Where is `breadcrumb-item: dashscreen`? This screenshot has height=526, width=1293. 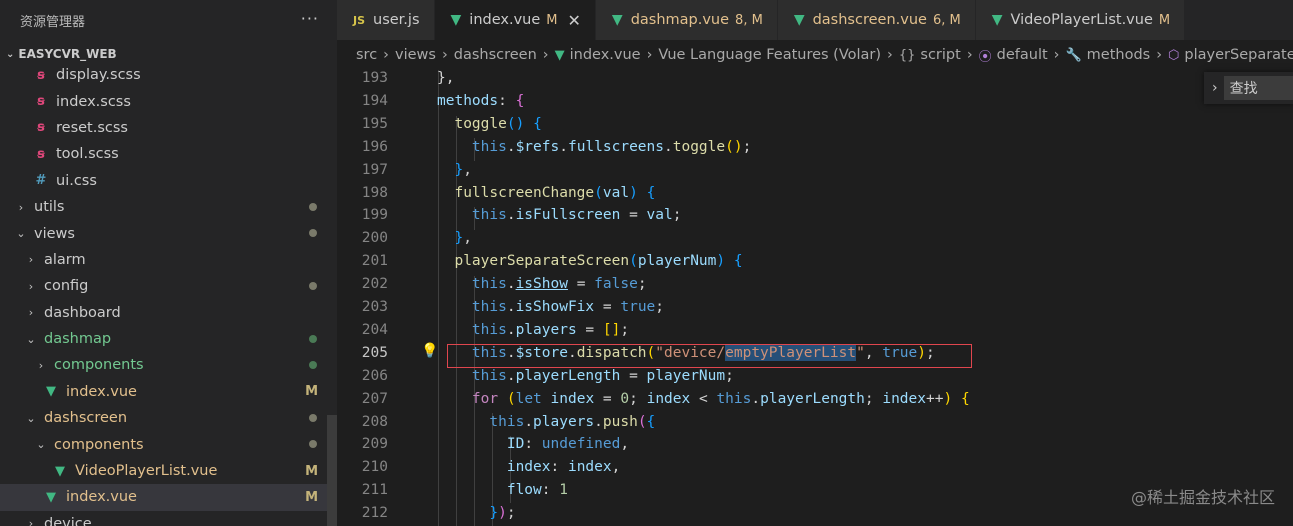 breadcrumb-item: dashscreen is located at coordinates (495, 55).